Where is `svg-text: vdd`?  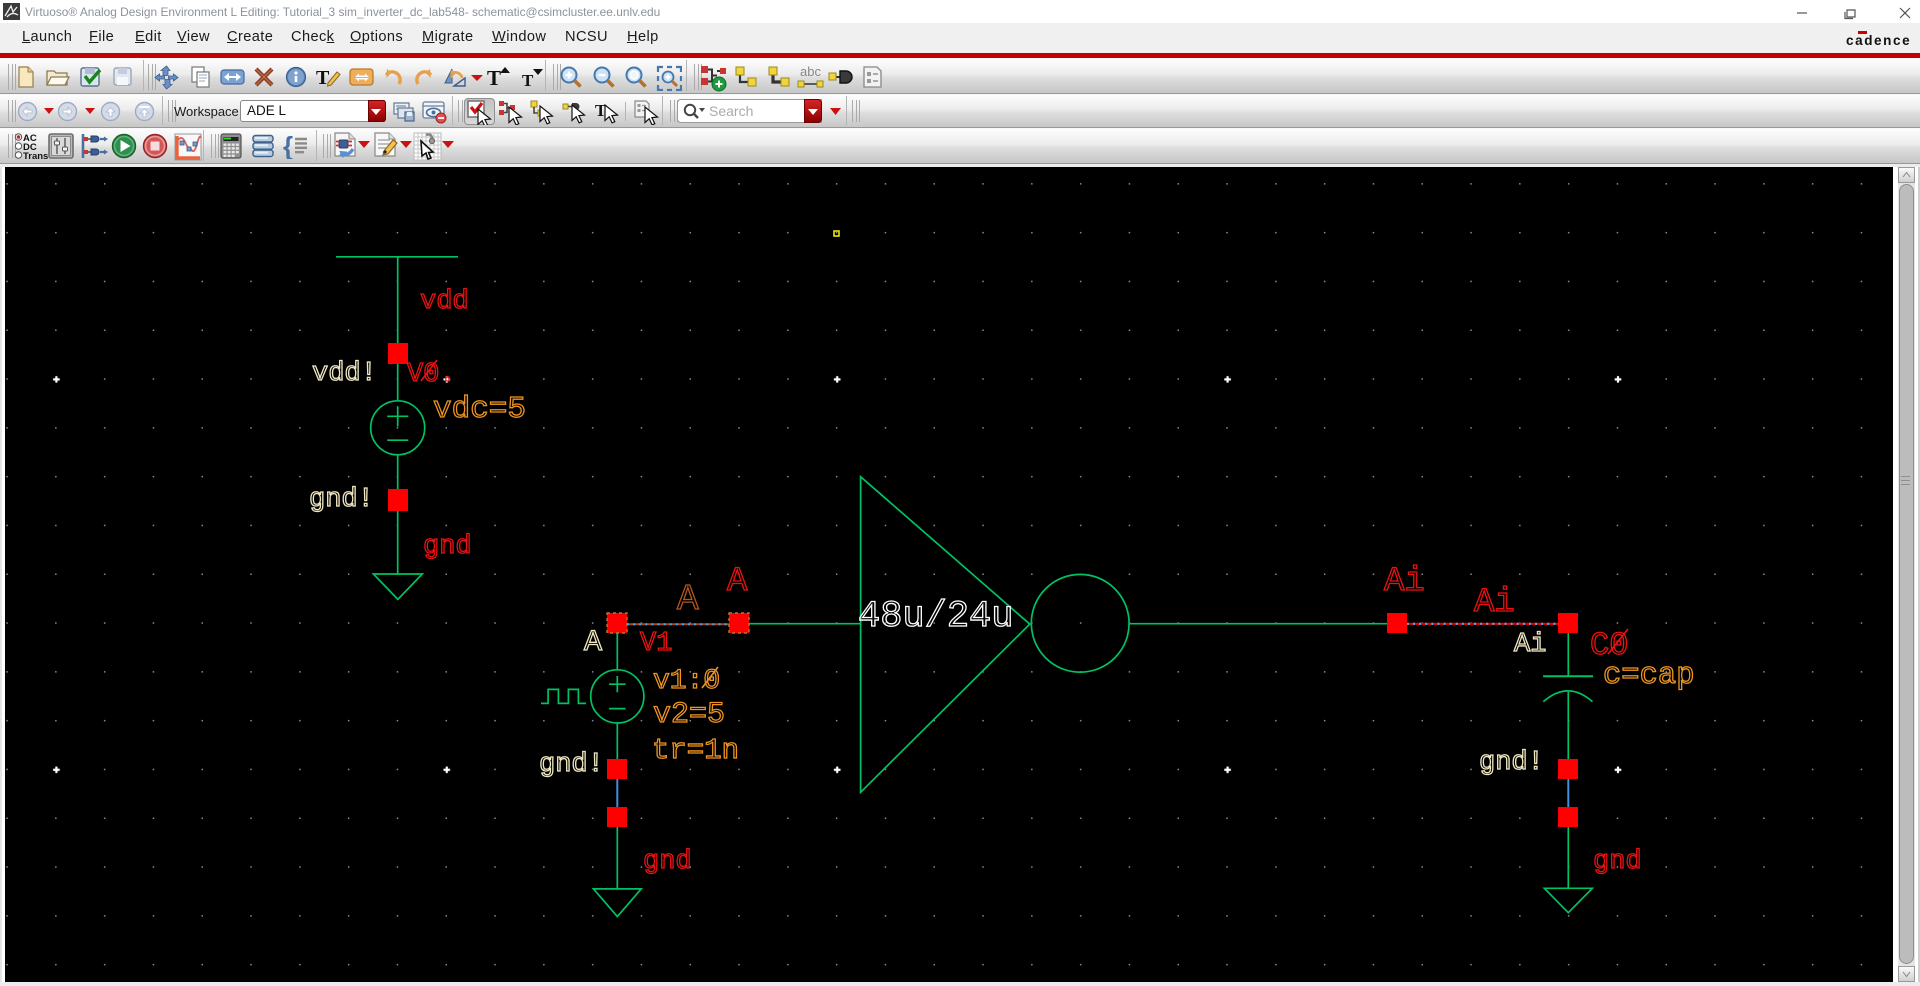
svg-text: vdd is located at coordinates (444, 302).